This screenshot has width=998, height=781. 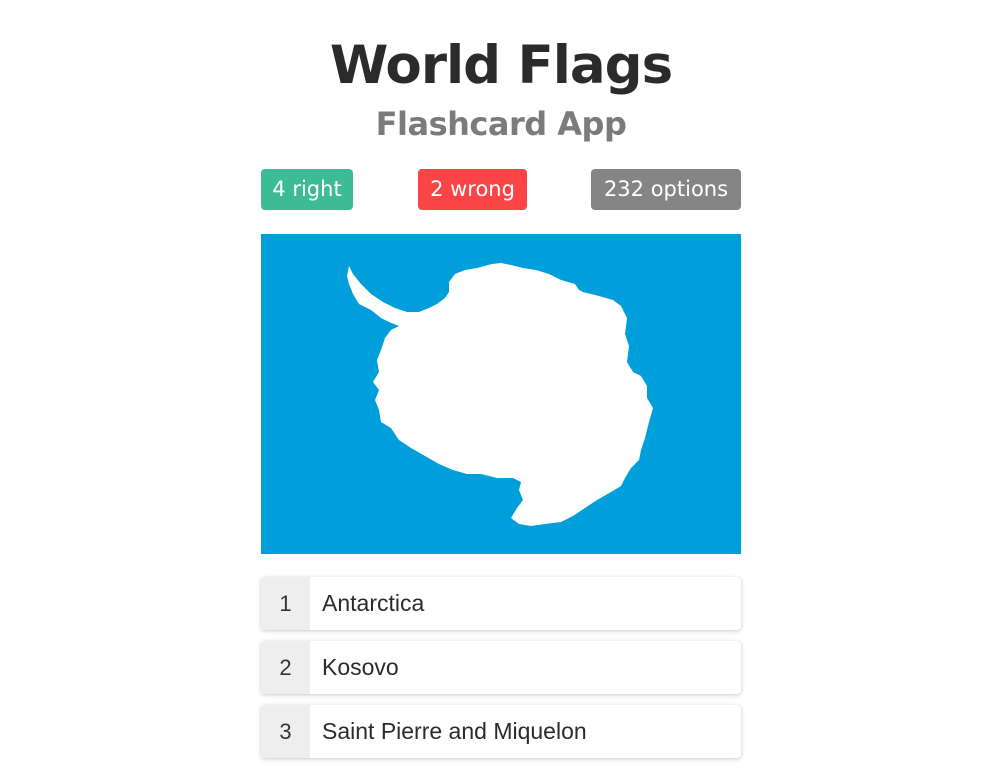 I want to click on right-count-badge: 4 right, so click(x=307, y=189).